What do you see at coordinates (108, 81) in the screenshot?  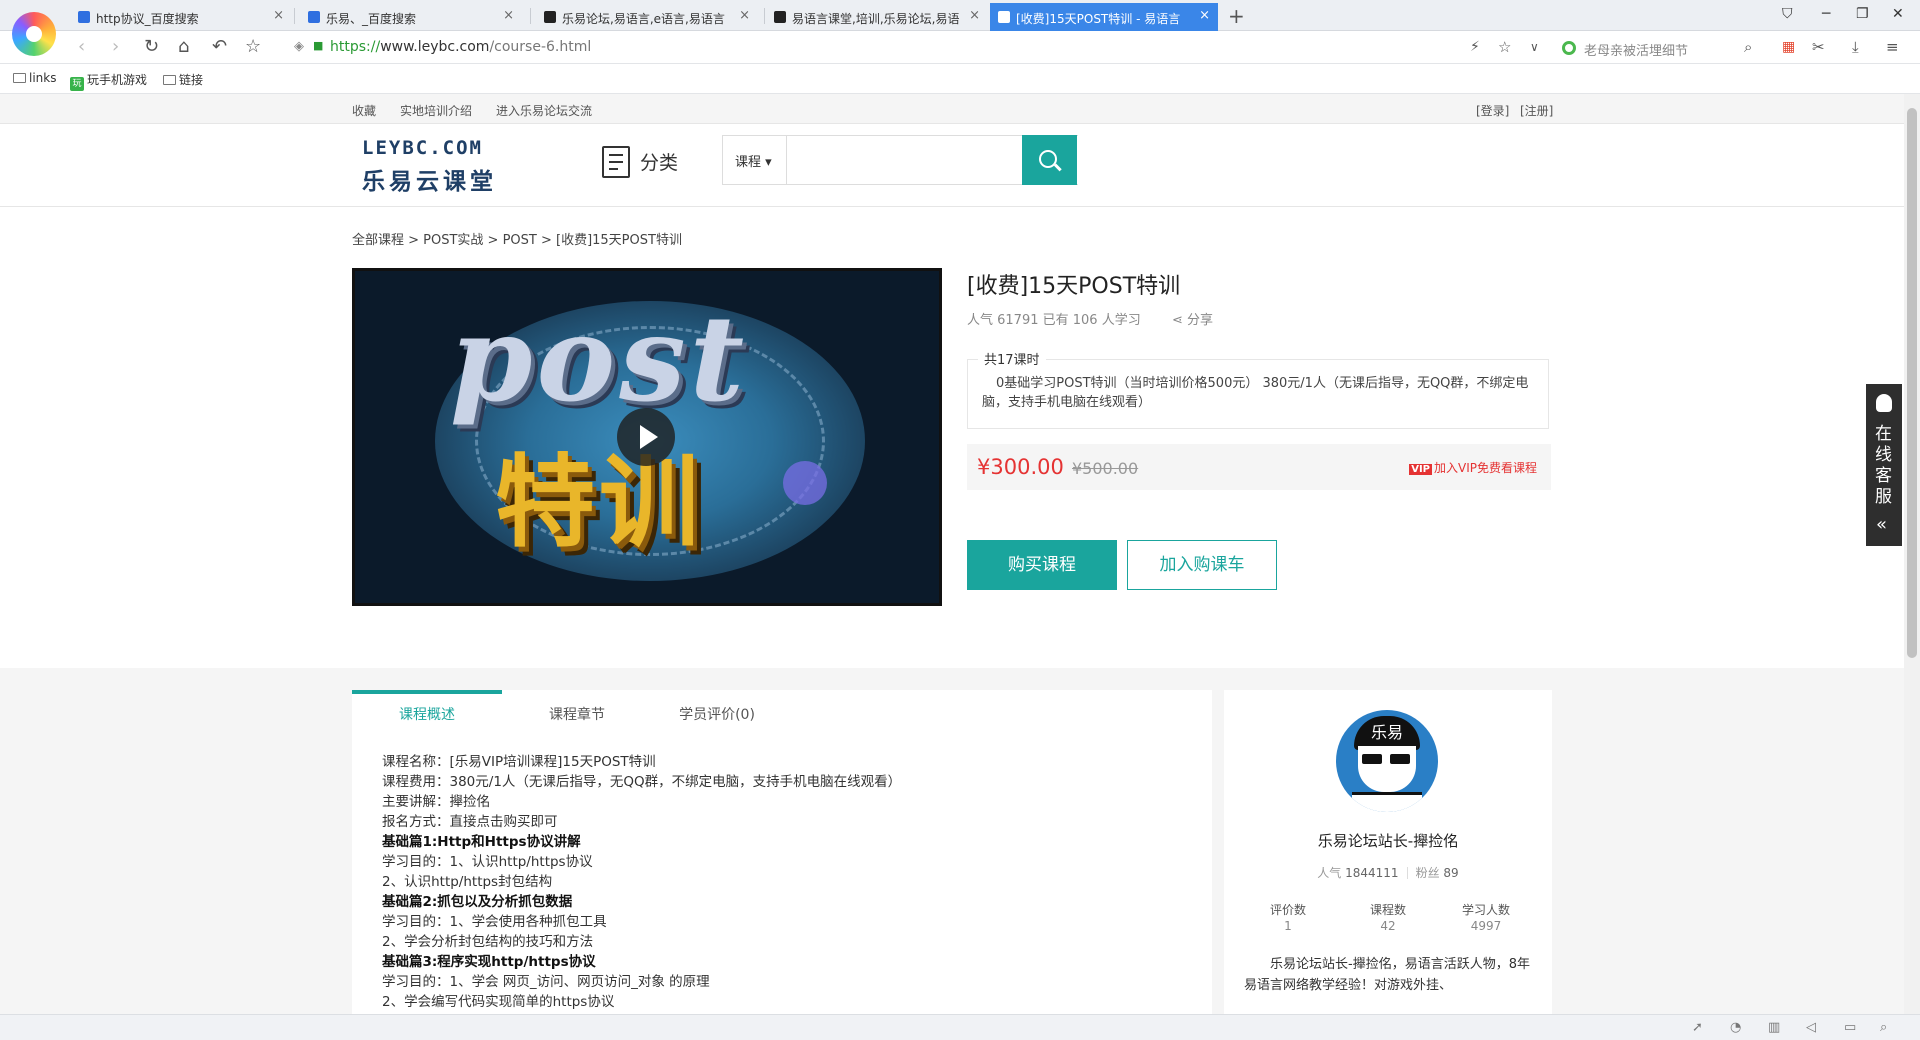 I see `bookmark-games: 玩玩手机游戏` at bounding box center [108, 81].